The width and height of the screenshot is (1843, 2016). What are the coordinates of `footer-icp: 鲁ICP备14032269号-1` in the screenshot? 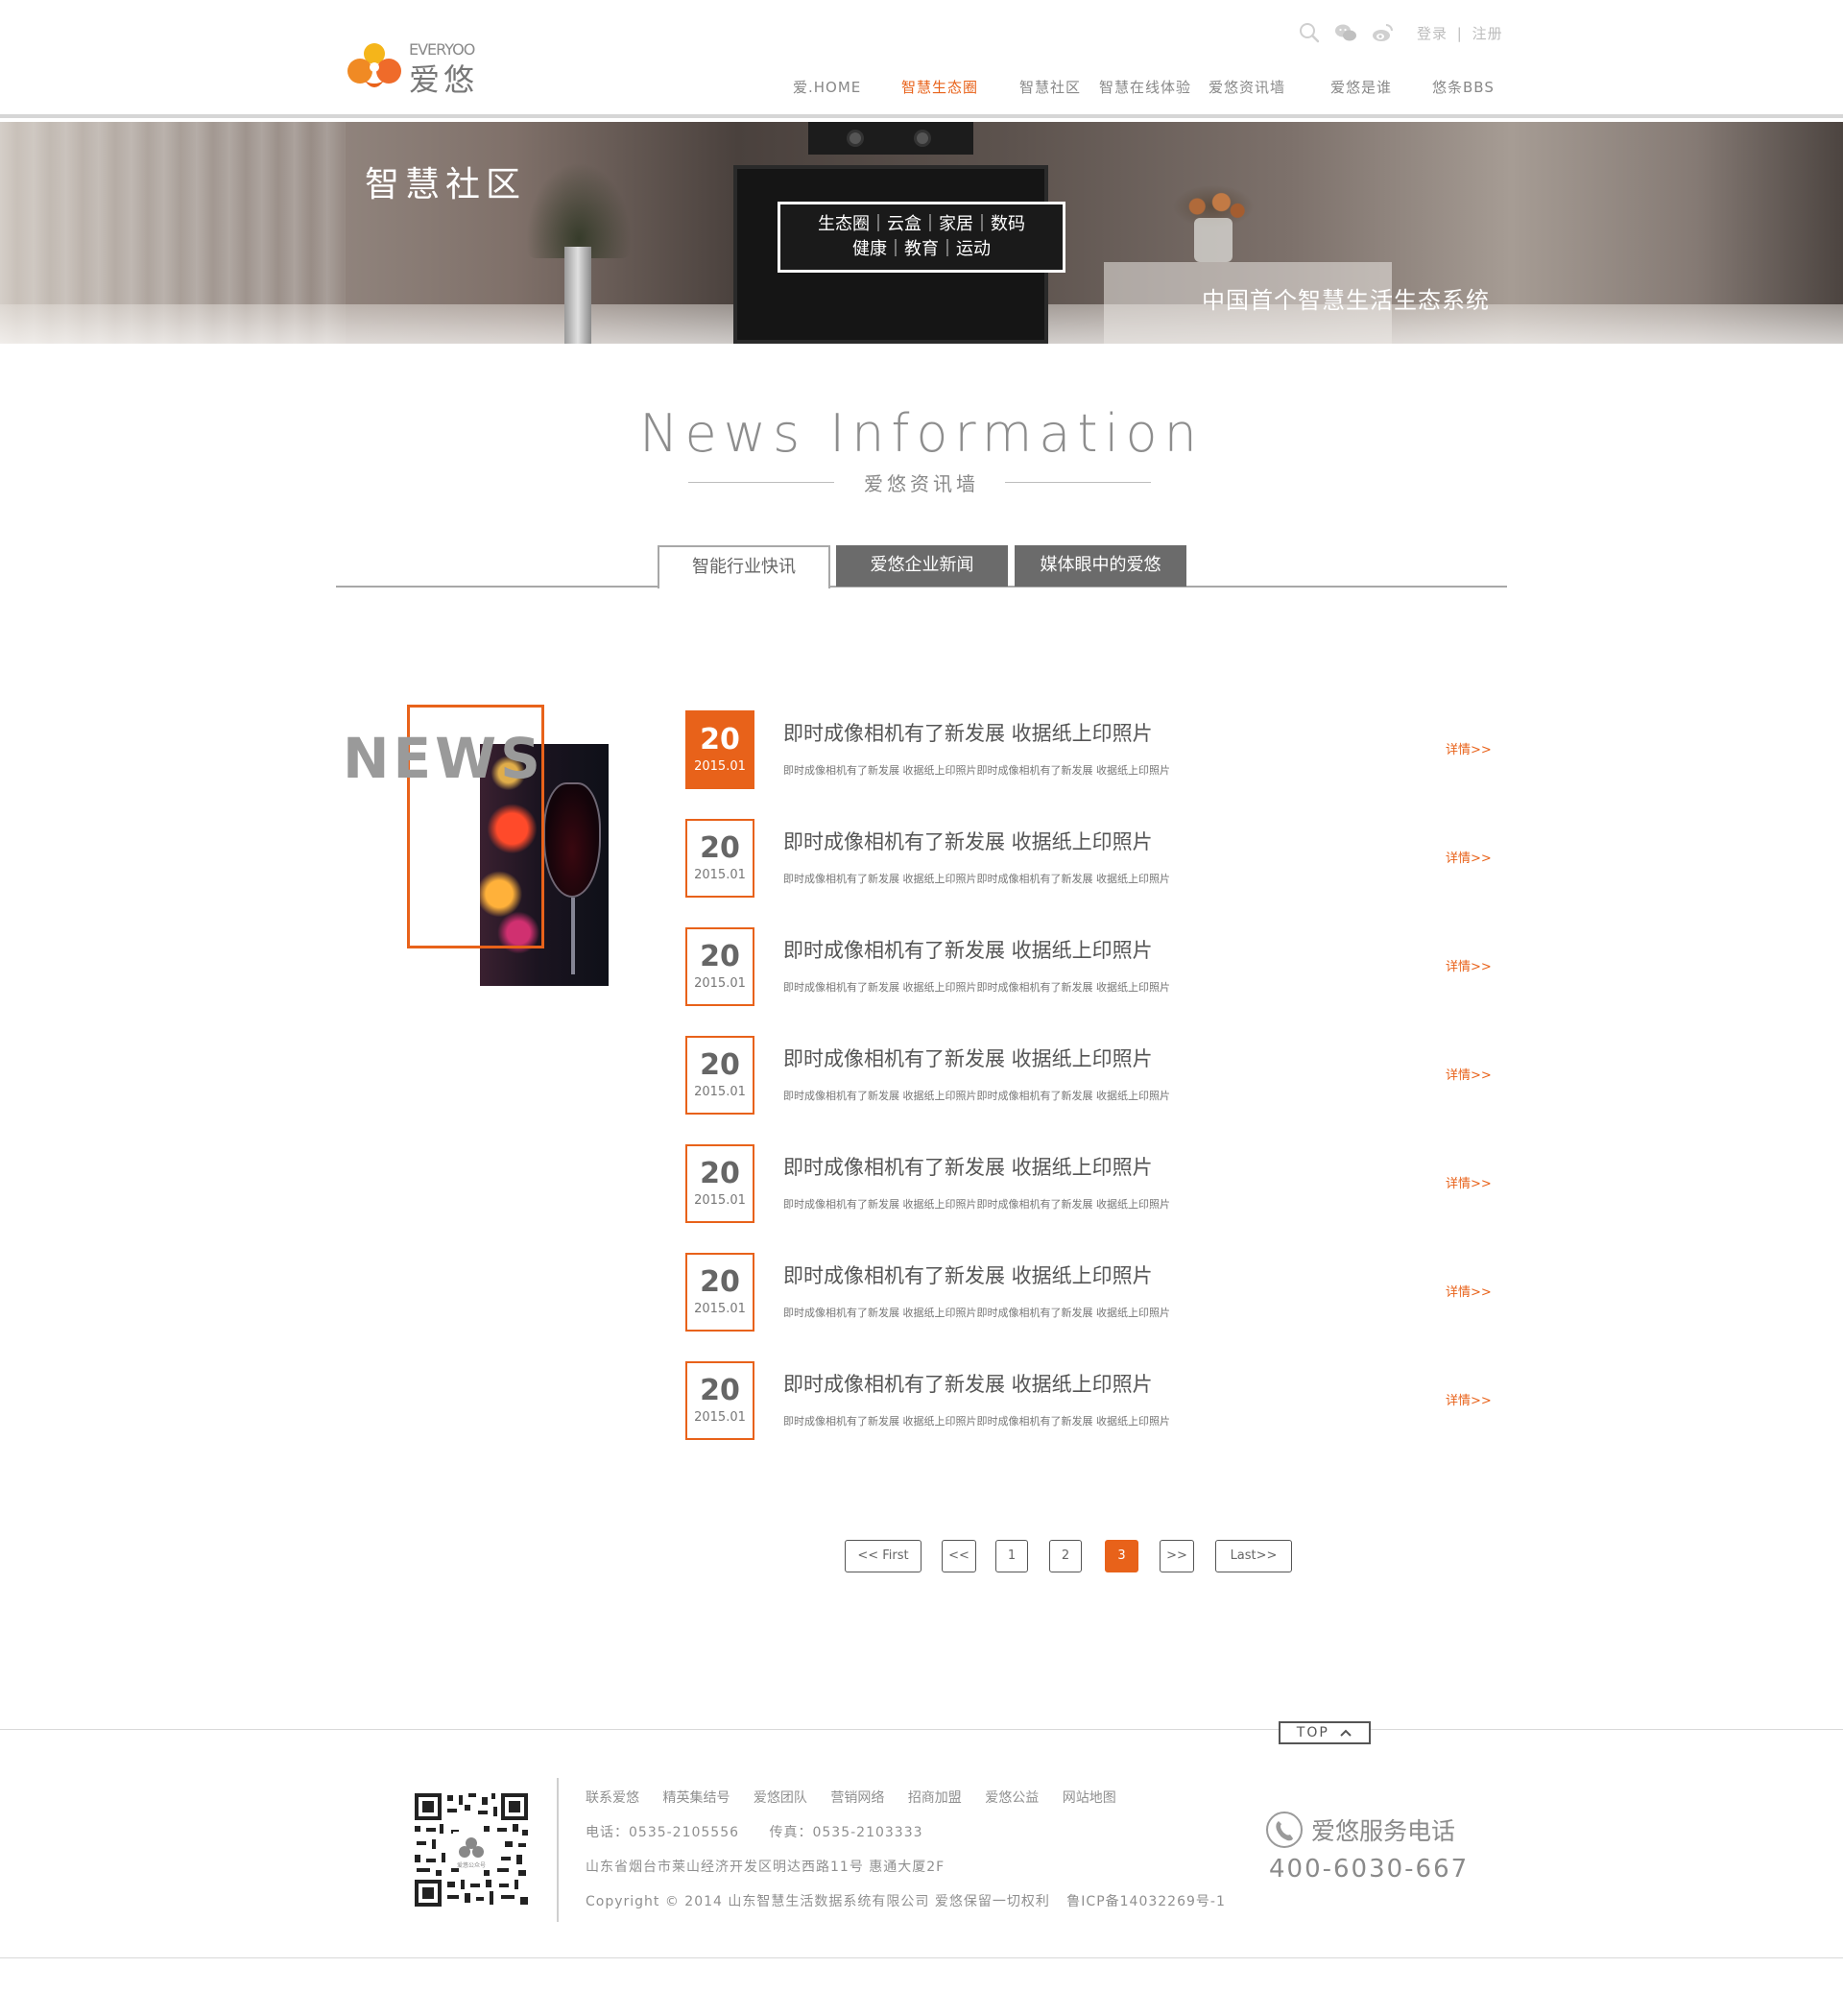 It's located at (1146, 1901).